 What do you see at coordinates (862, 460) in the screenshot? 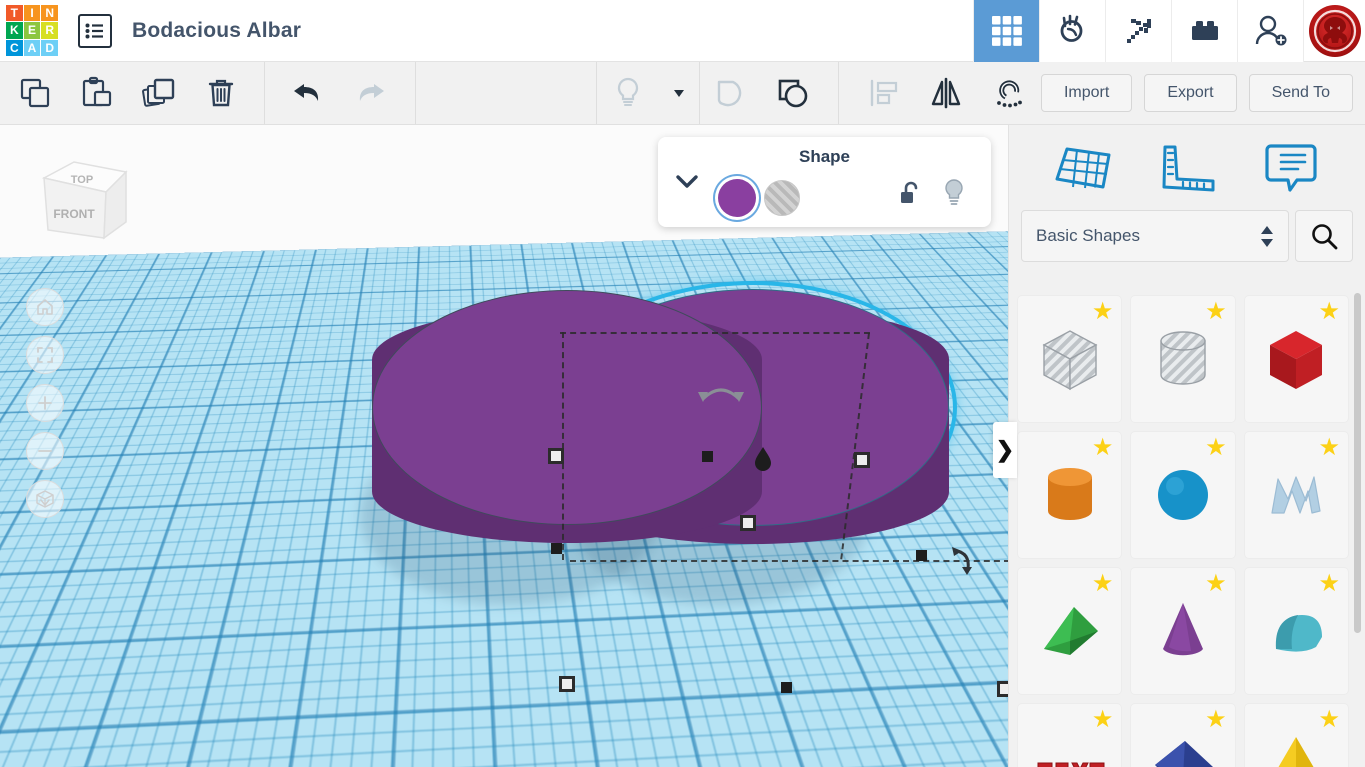
I see `resize-handle-top-right` at bounding box center [862, 460].